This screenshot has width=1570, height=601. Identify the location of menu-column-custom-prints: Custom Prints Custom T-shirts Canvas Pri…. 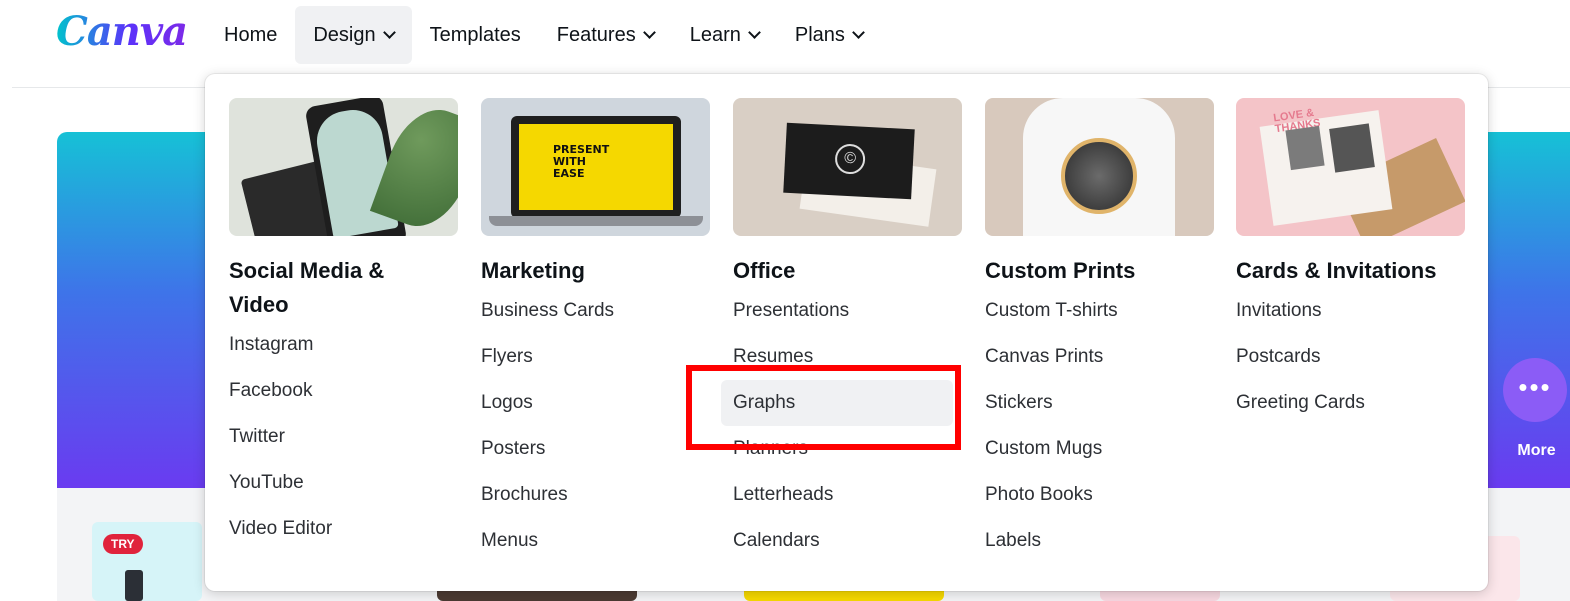
(1100, 331).